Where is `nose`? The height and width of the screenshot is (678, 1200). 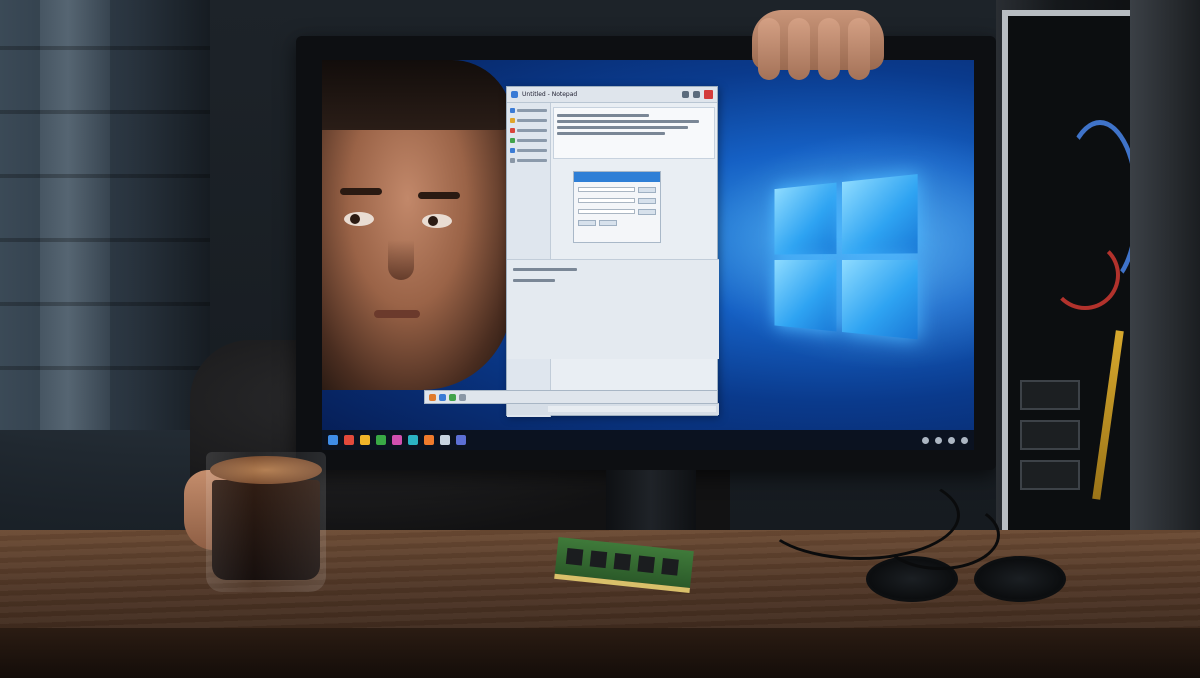 nose is located at coordinates (401, 260).